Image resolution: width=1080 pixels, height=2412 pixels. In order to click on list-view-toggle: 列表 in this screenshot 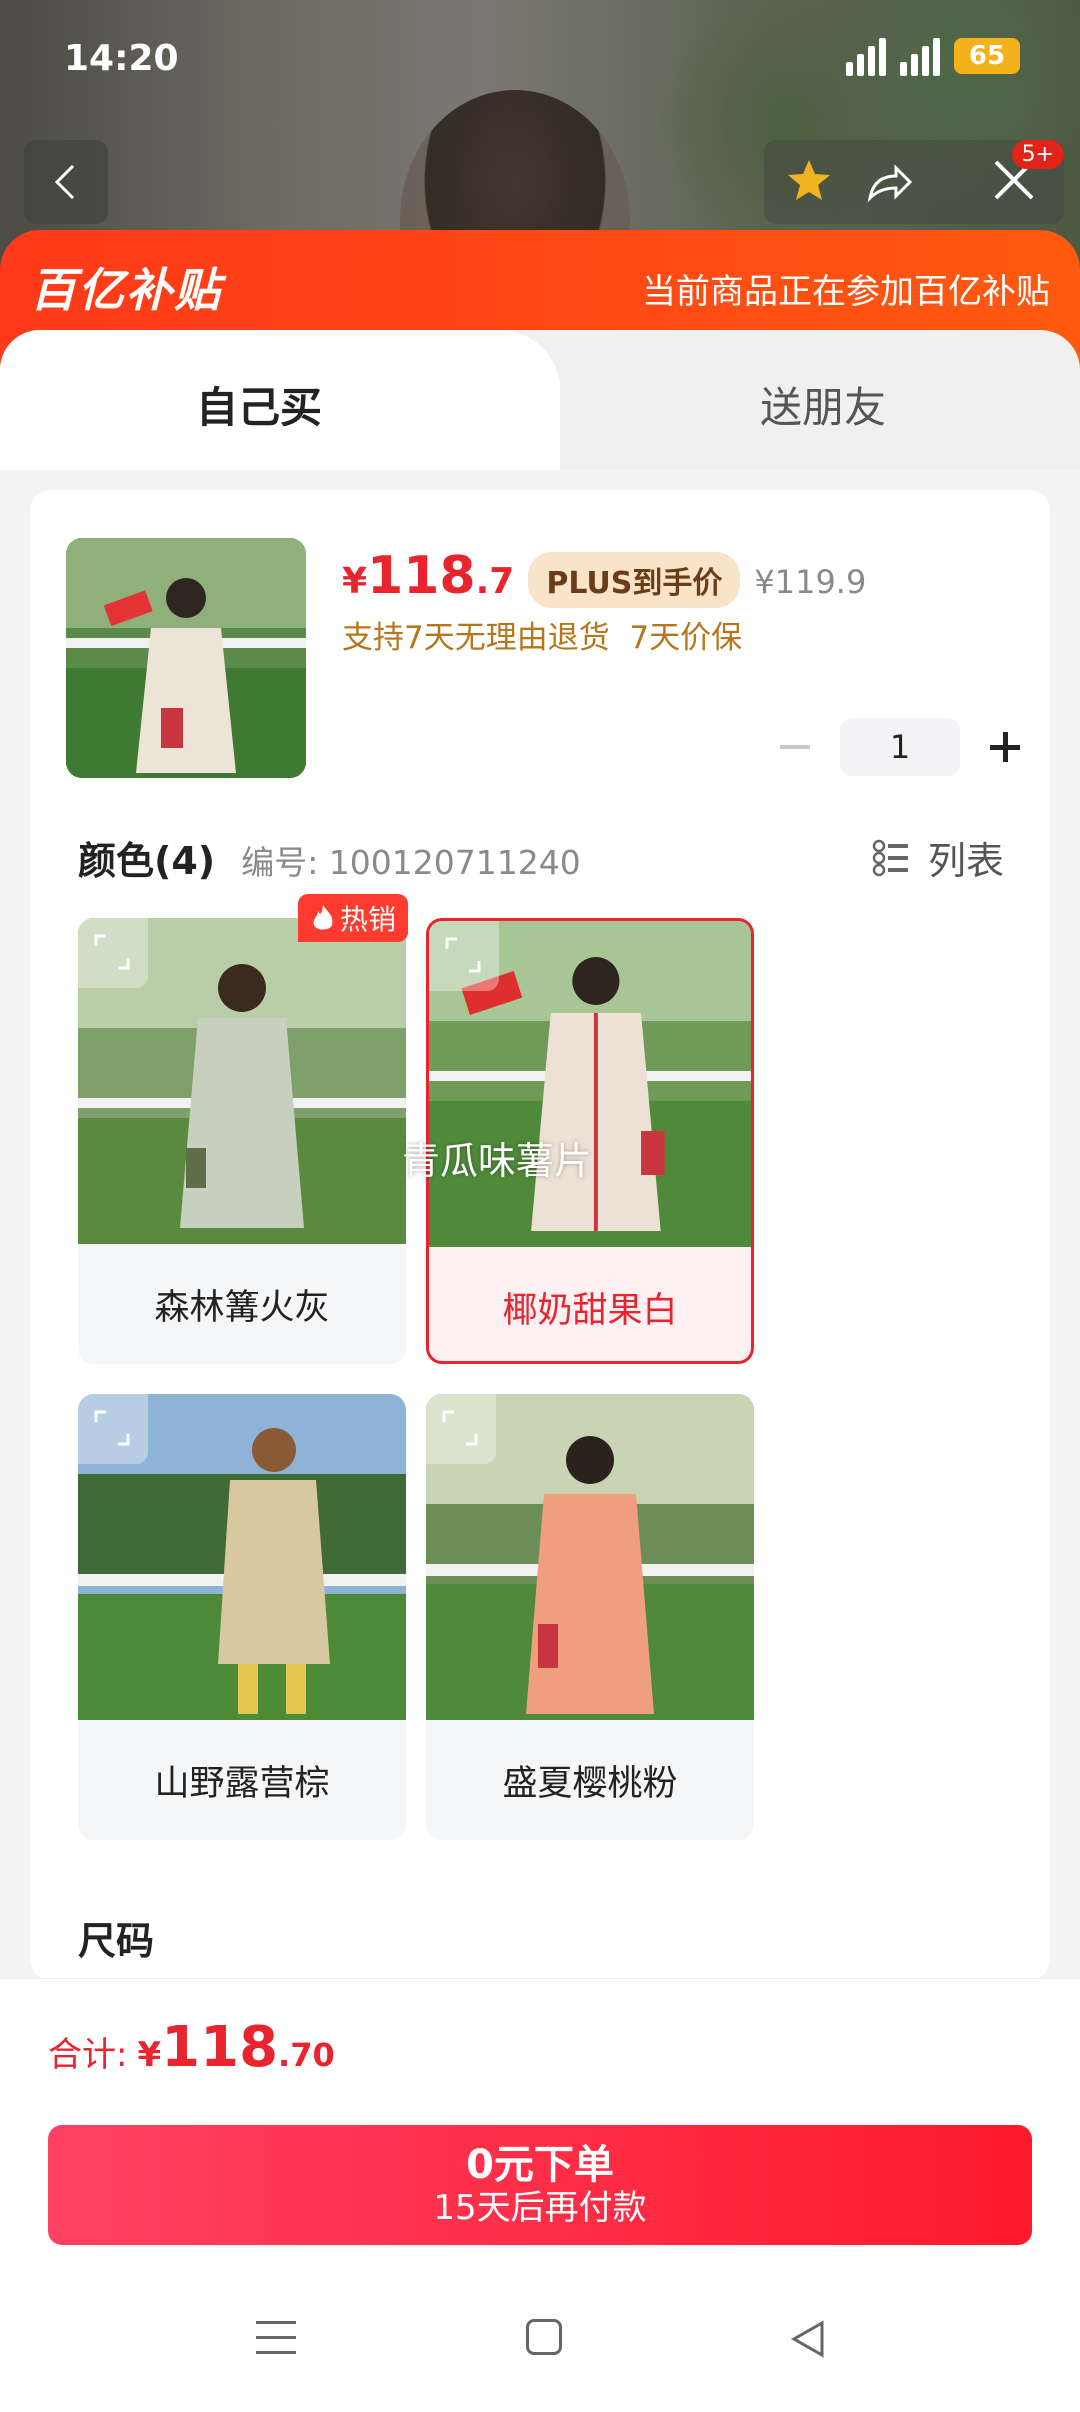, I will do `click(938, 857)`.